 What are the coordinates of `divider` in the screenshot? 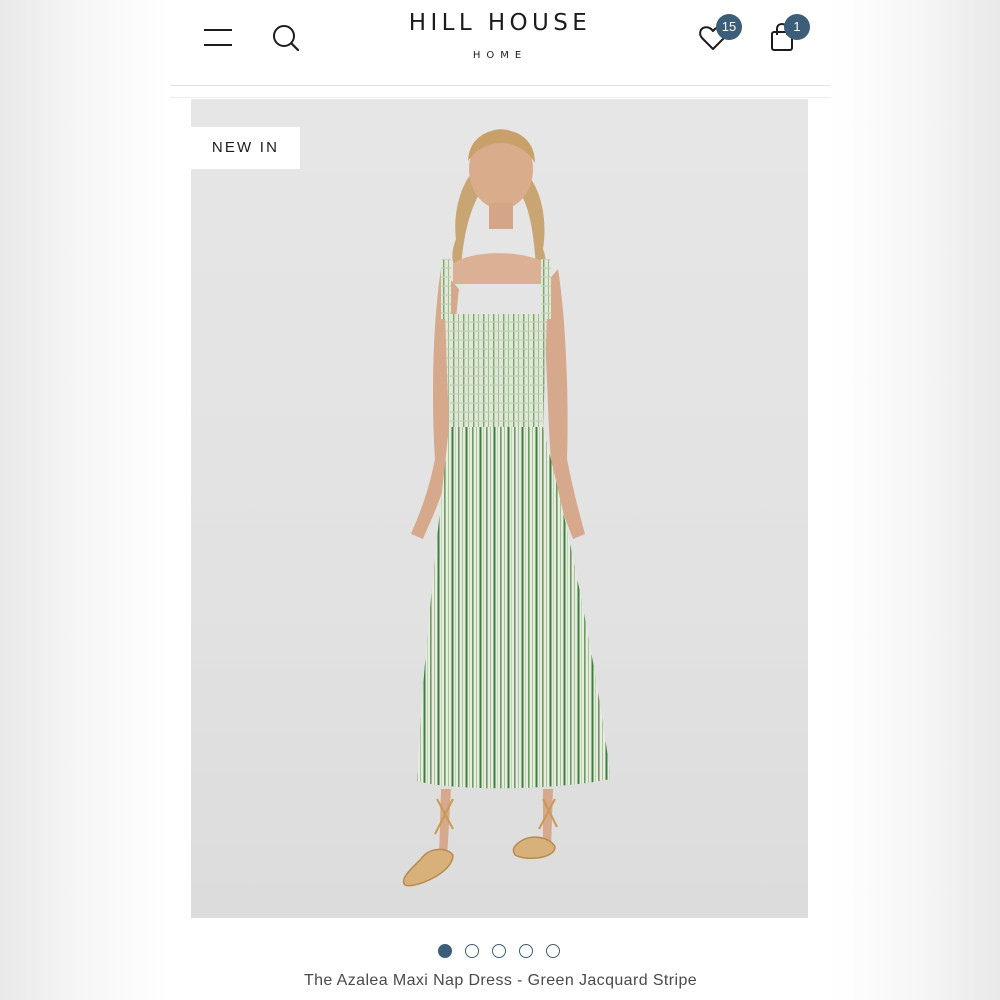 It's located at (500, 97).